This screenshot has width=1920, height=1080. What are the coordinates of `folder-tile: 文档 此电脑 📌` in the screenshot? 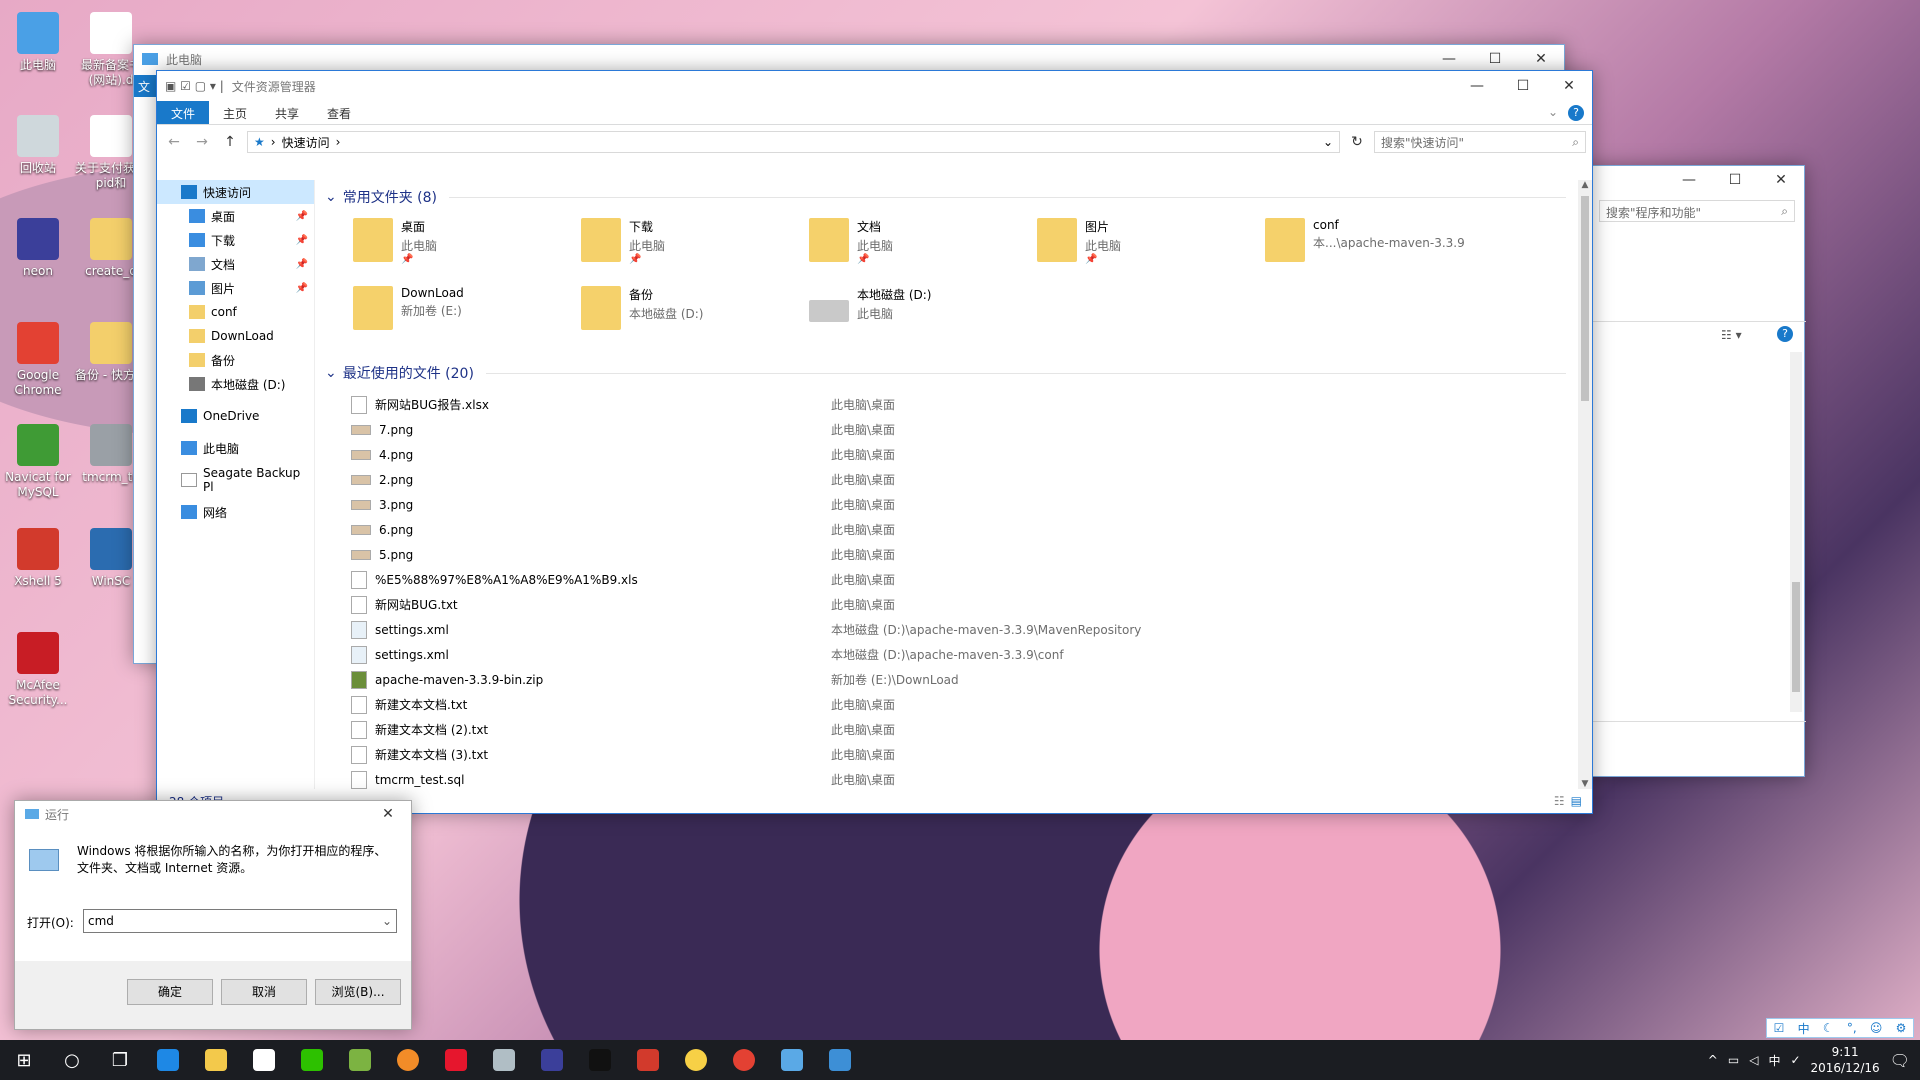 It's located at (923, 244).